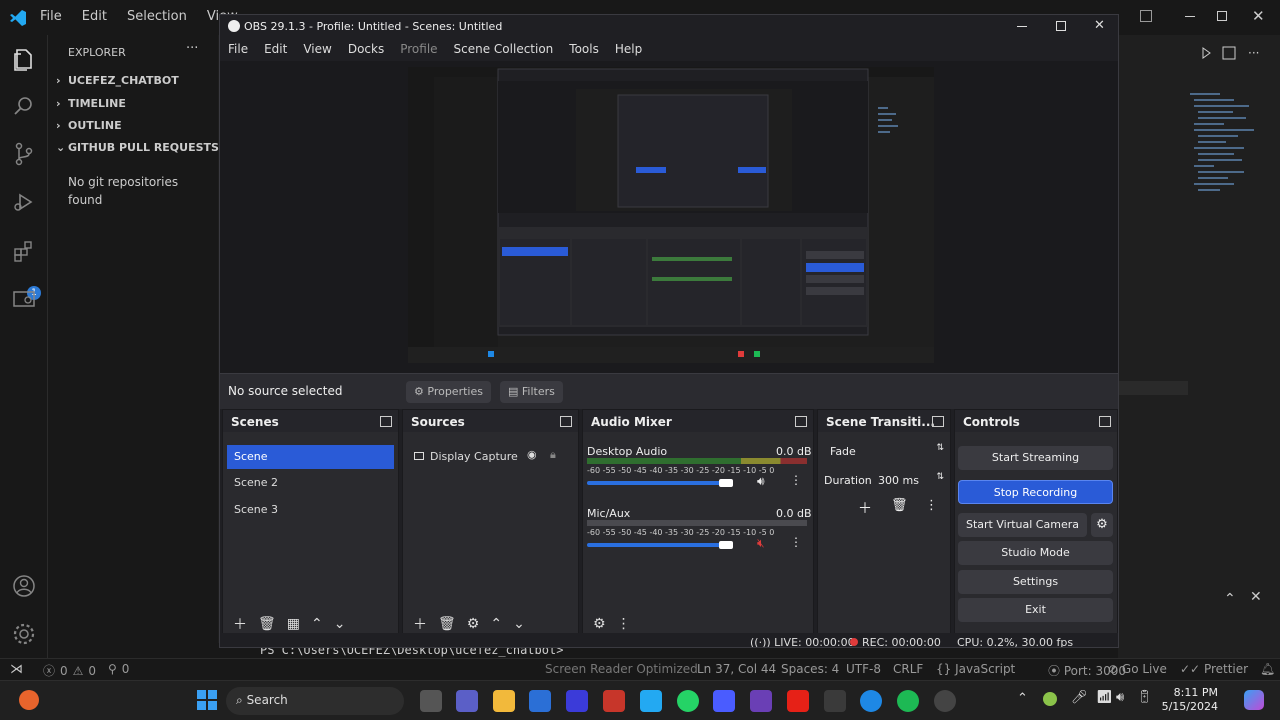 The height and width of the screenshot is (720, 1280). What do you see at coordinates (89, 125) in the screenshot?
I see `section-outline: › OUTLINE` at bounding box center [89, 125].